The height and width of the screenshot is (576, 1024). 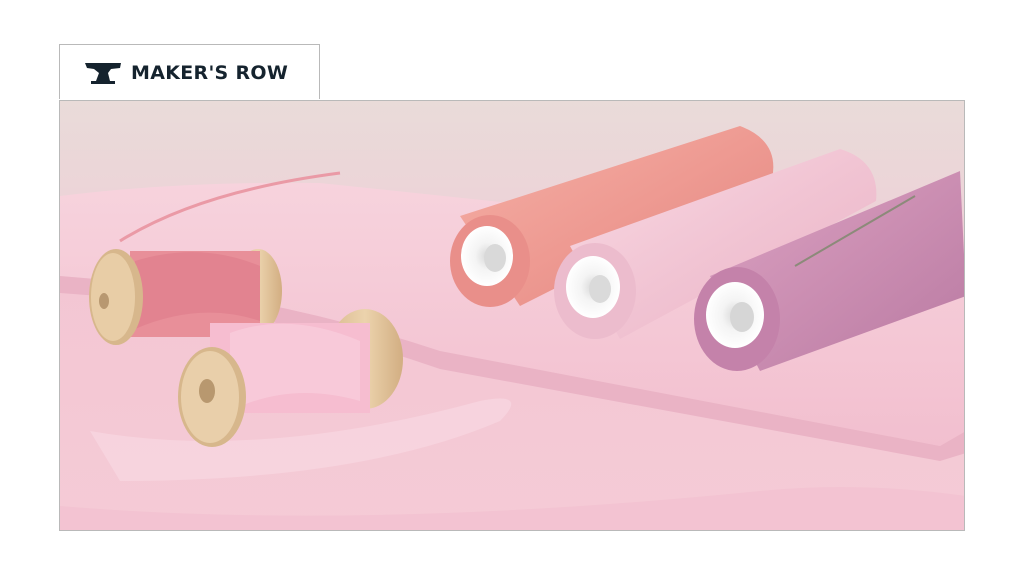 I want to click on anvil-icon, so click(x=103, y=73).